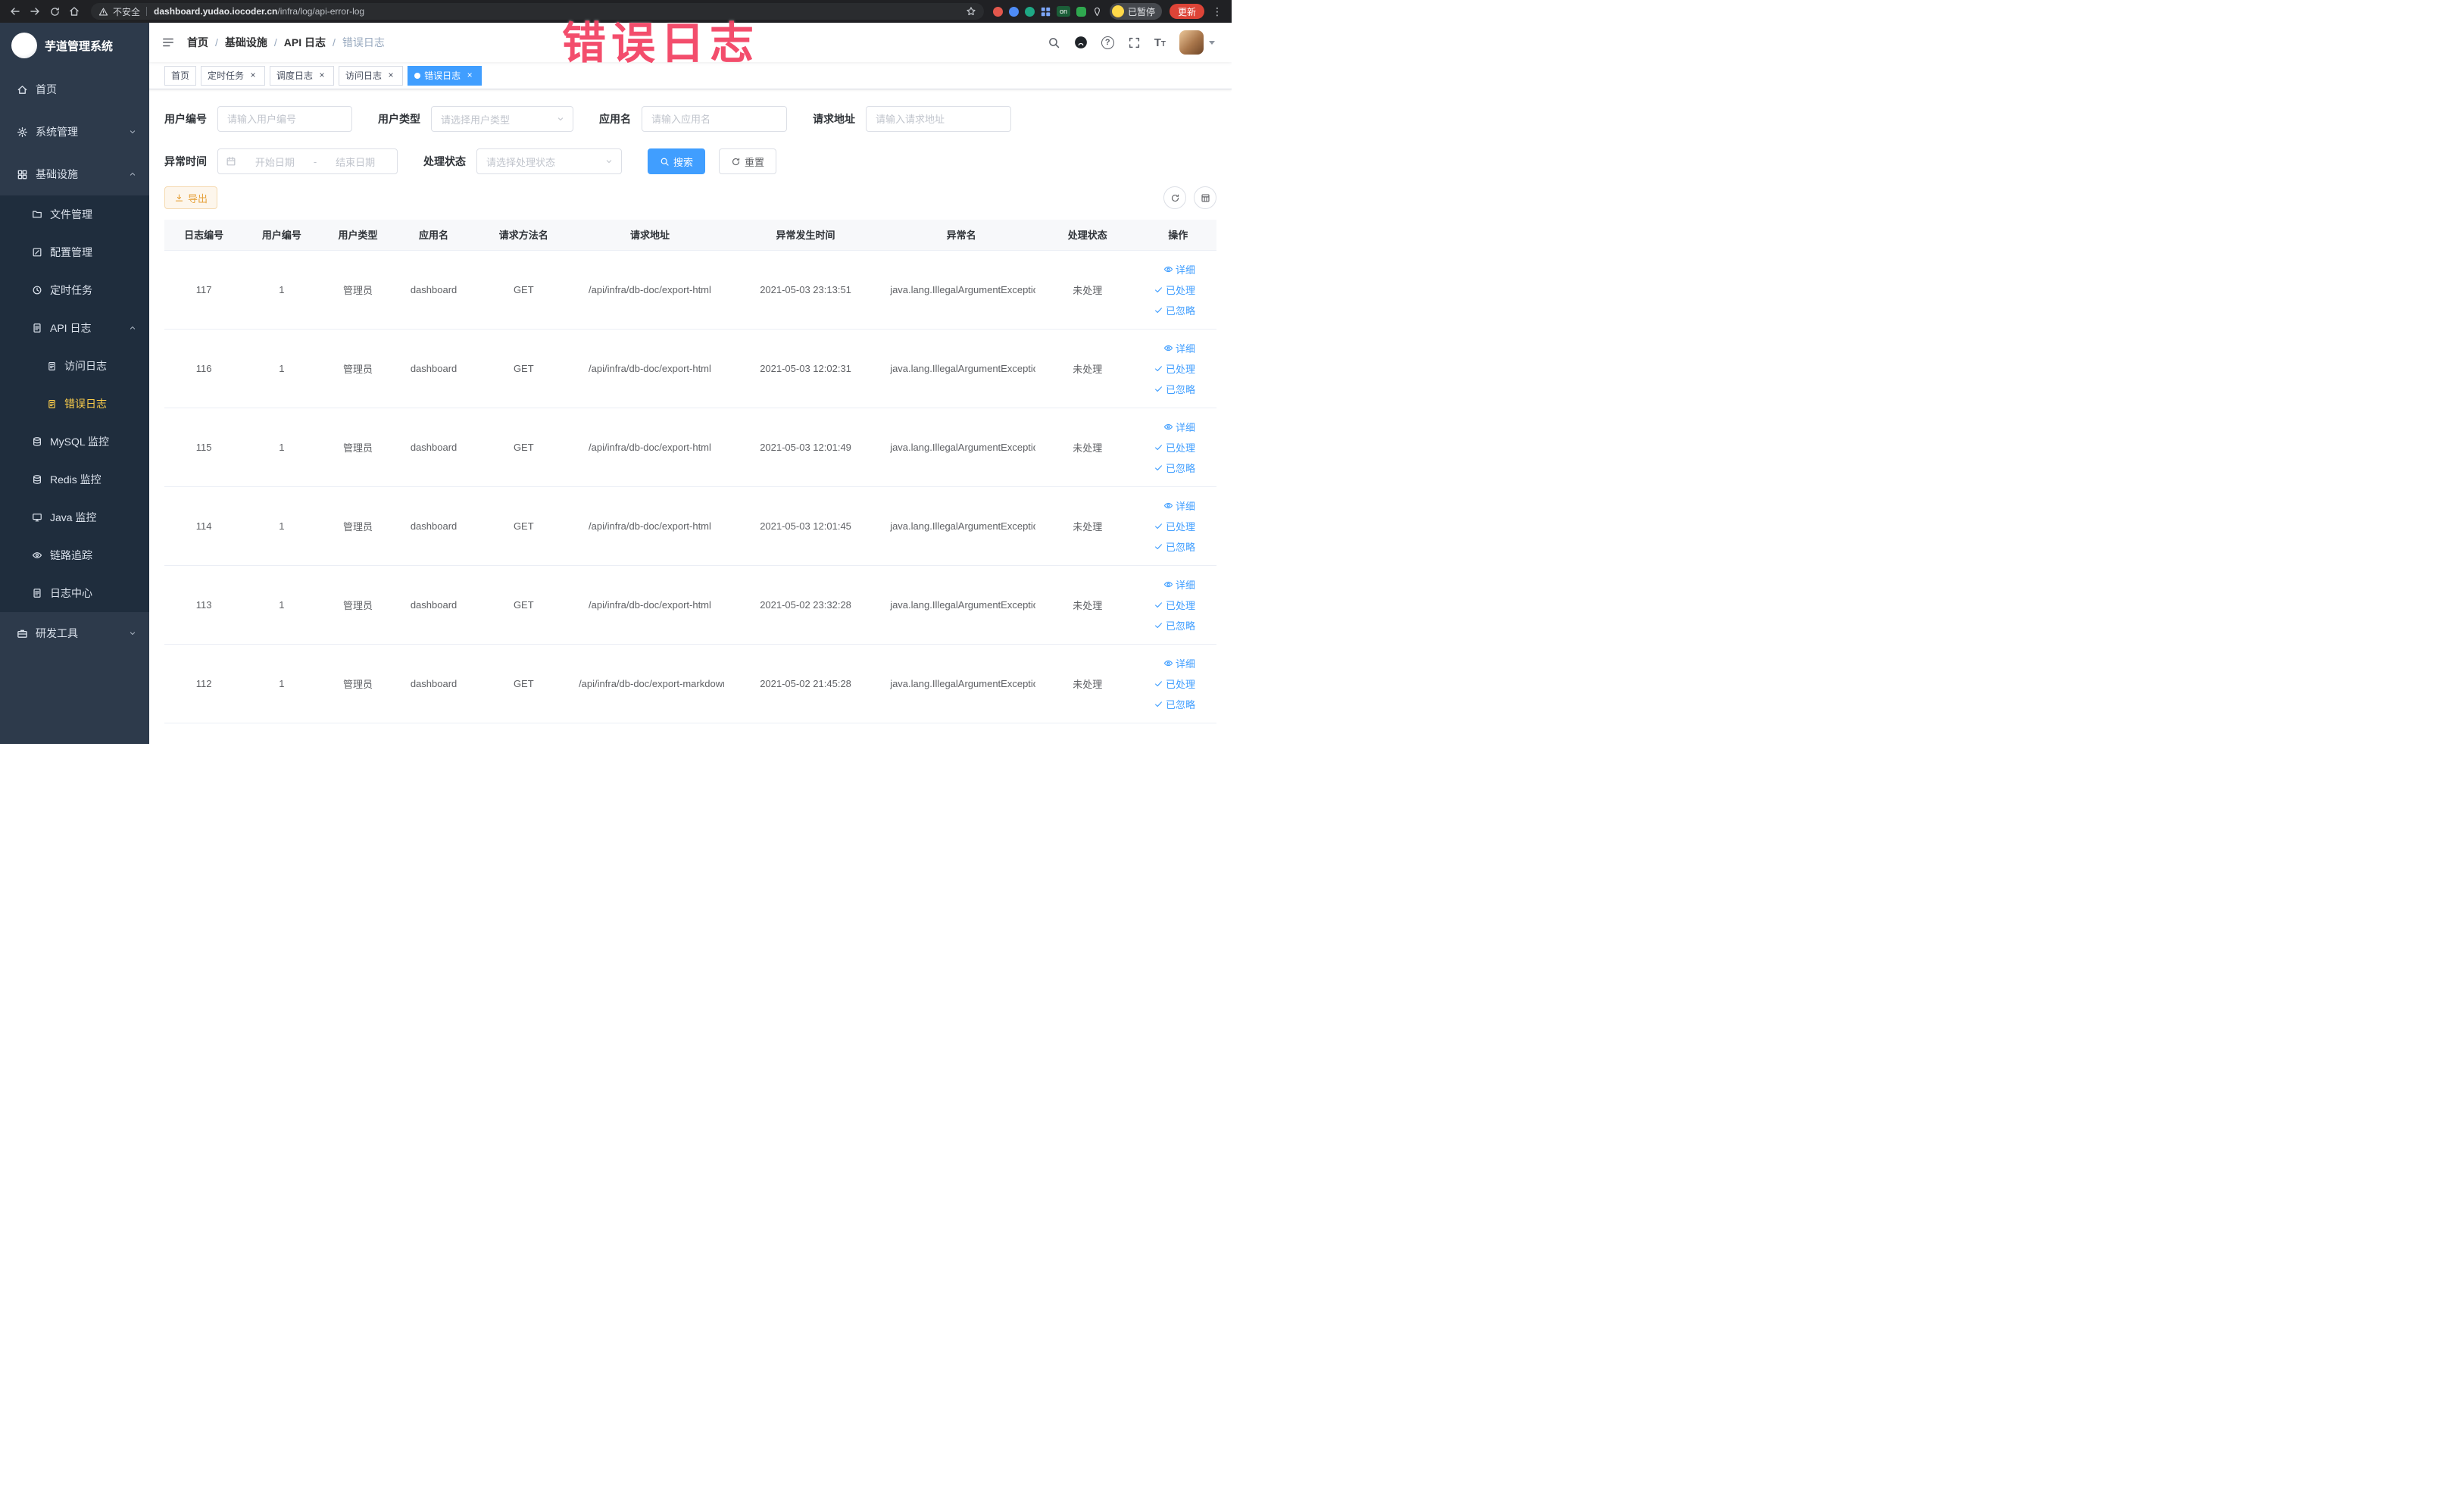  What do you see at coordinates (74, 555) in the screenshot?
I see `sidebar-item-trace: 链路追踪` at bounding box center [74, 555].